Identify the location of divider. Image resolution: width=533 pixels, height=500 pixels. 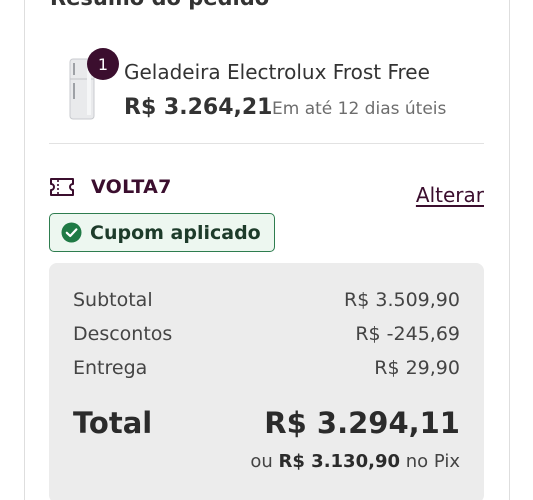
(266, 143).